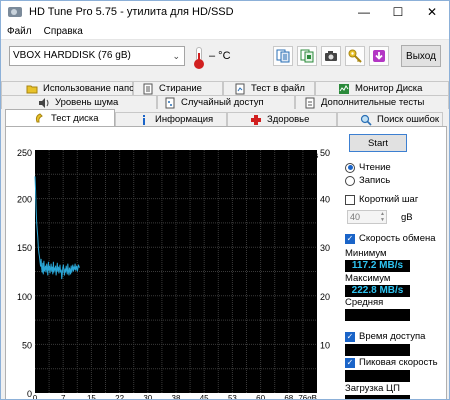 The width and height of the screenshot is (450, 400). Describe the element at coordinates (204, 397) in the screenshot. I see `x-tick-label: 45` at that location.